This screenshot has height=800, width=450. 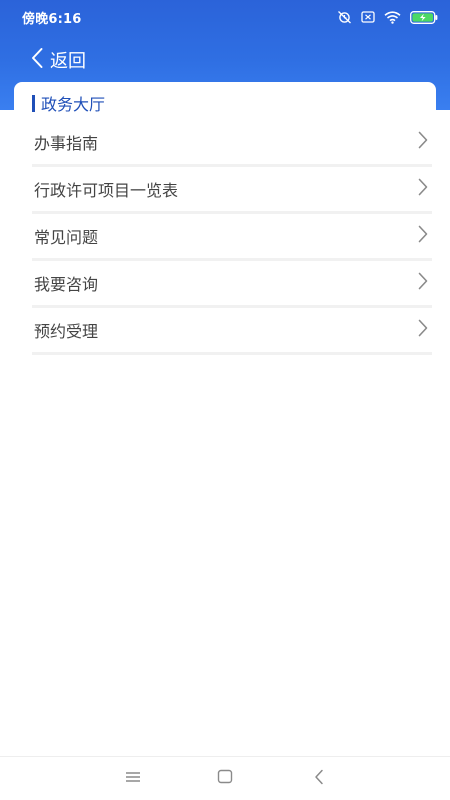 I want to click on menu-icon, so click(x=133, y=778).